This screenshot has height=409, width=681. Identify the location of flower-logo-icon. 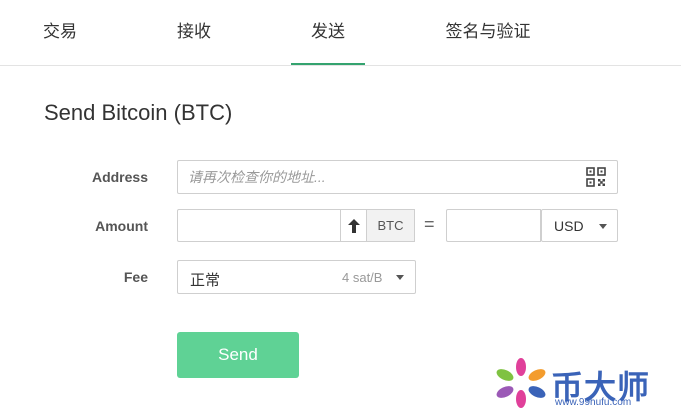
(521, 383).